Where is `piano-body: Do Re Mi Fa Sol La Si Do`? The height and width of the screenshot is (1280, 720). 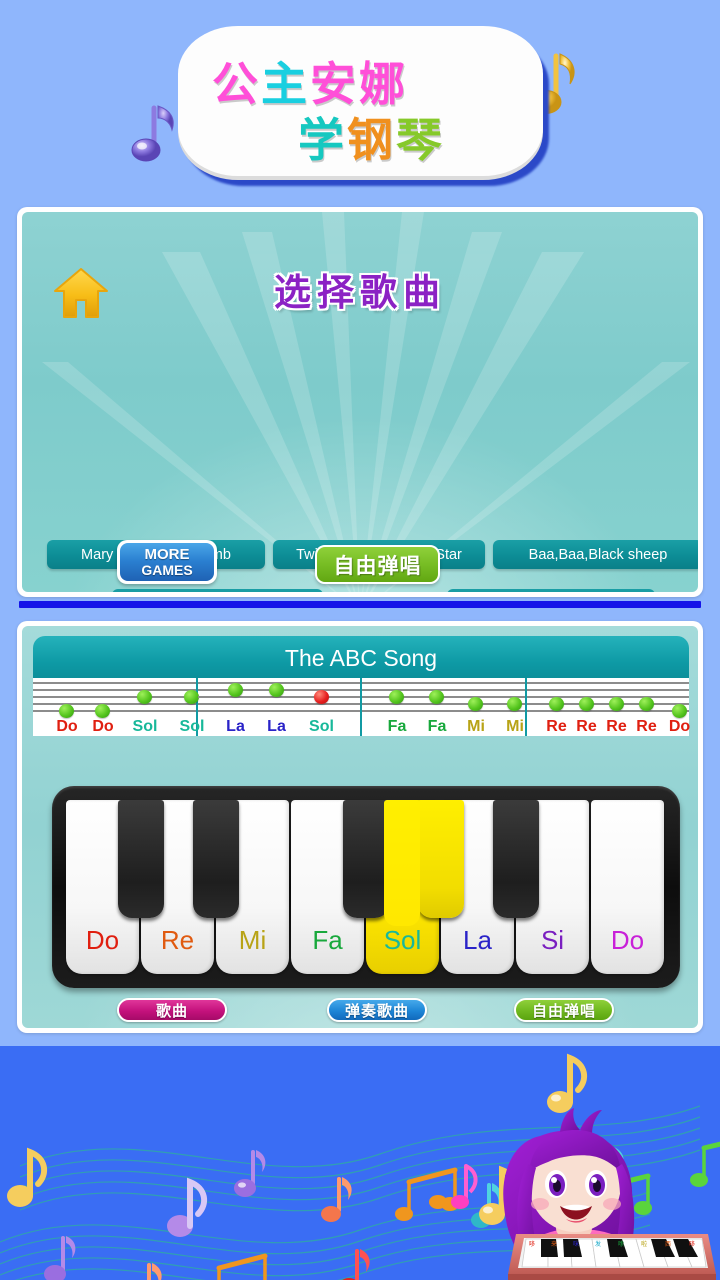
piano-body: Do Re Mi Fa Sol La Si Do is located at coordinates (366, 887).